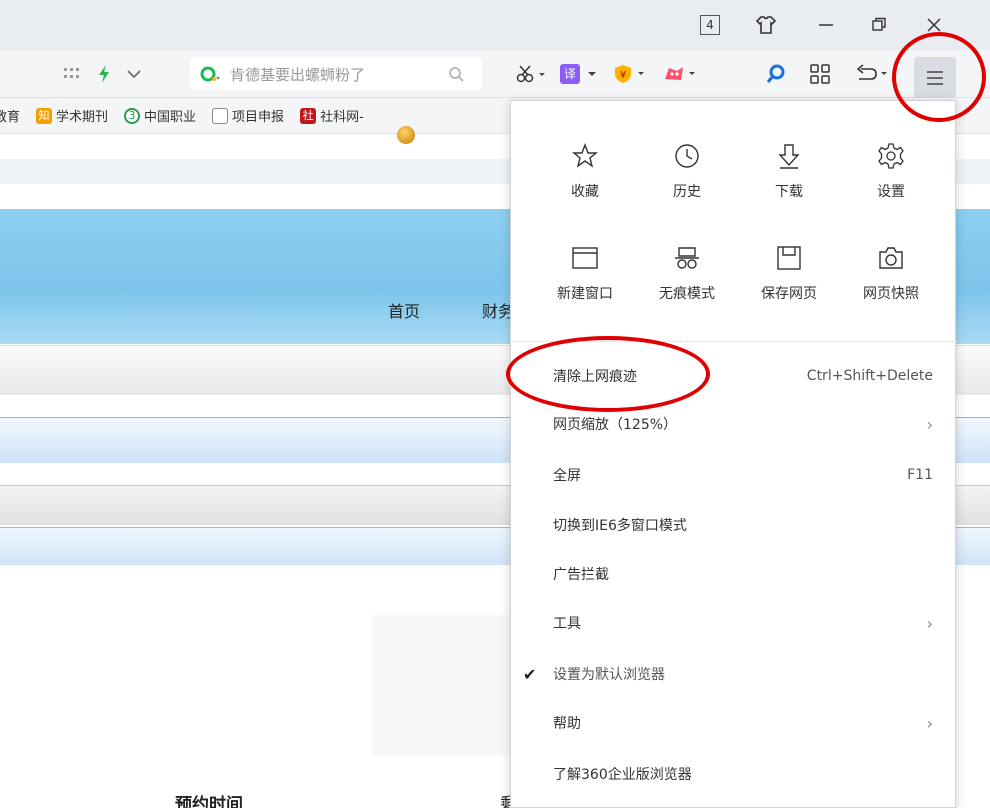 The width and height of the screenshot is (990, 808). I want to click on bookmark-label: 中国职业, so click(170, 117).